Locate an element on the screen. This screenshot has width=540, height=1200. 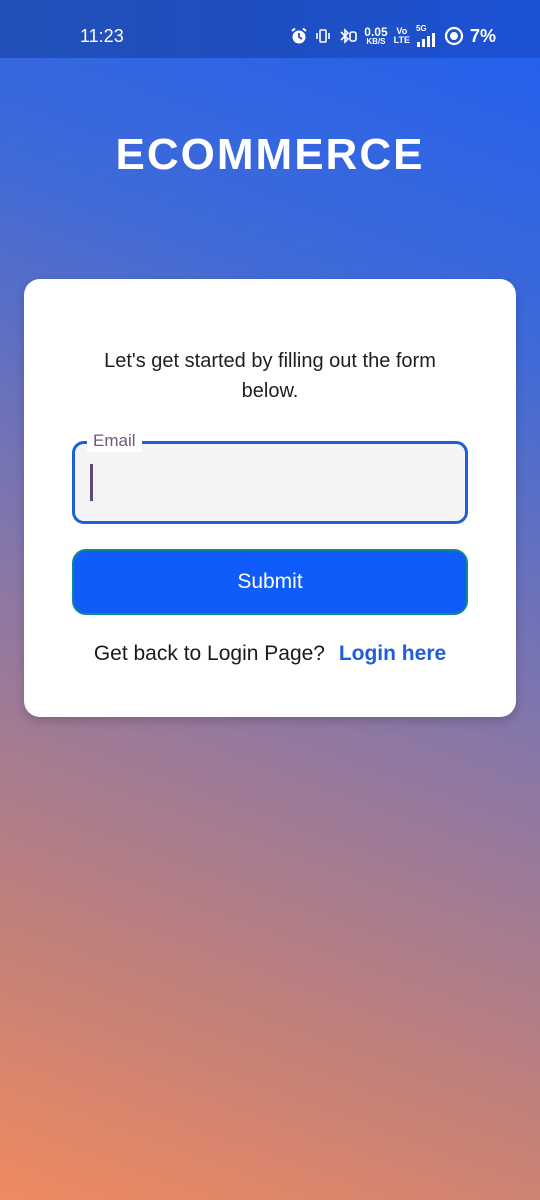
alarm-icon is located at coordinates (299, 36).